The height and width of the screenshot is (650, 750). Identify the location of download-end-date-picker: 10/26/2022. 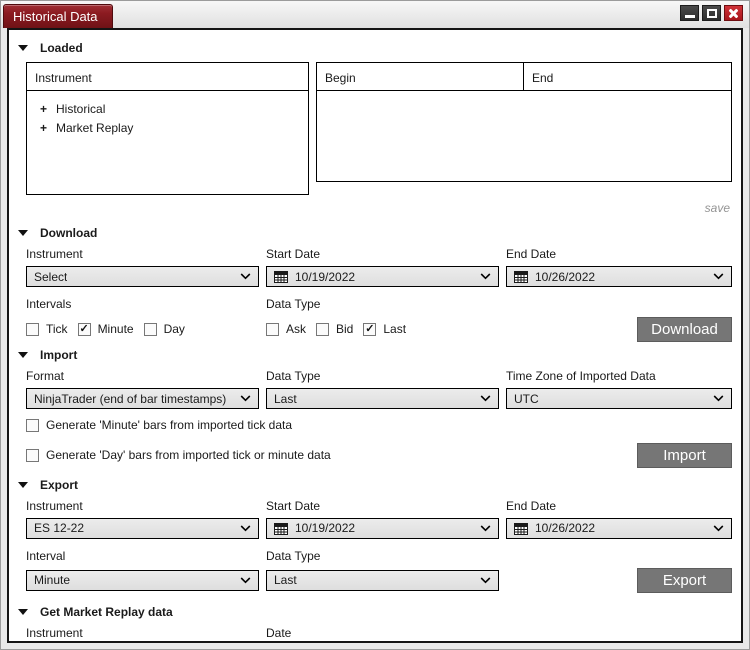
(619, 276).